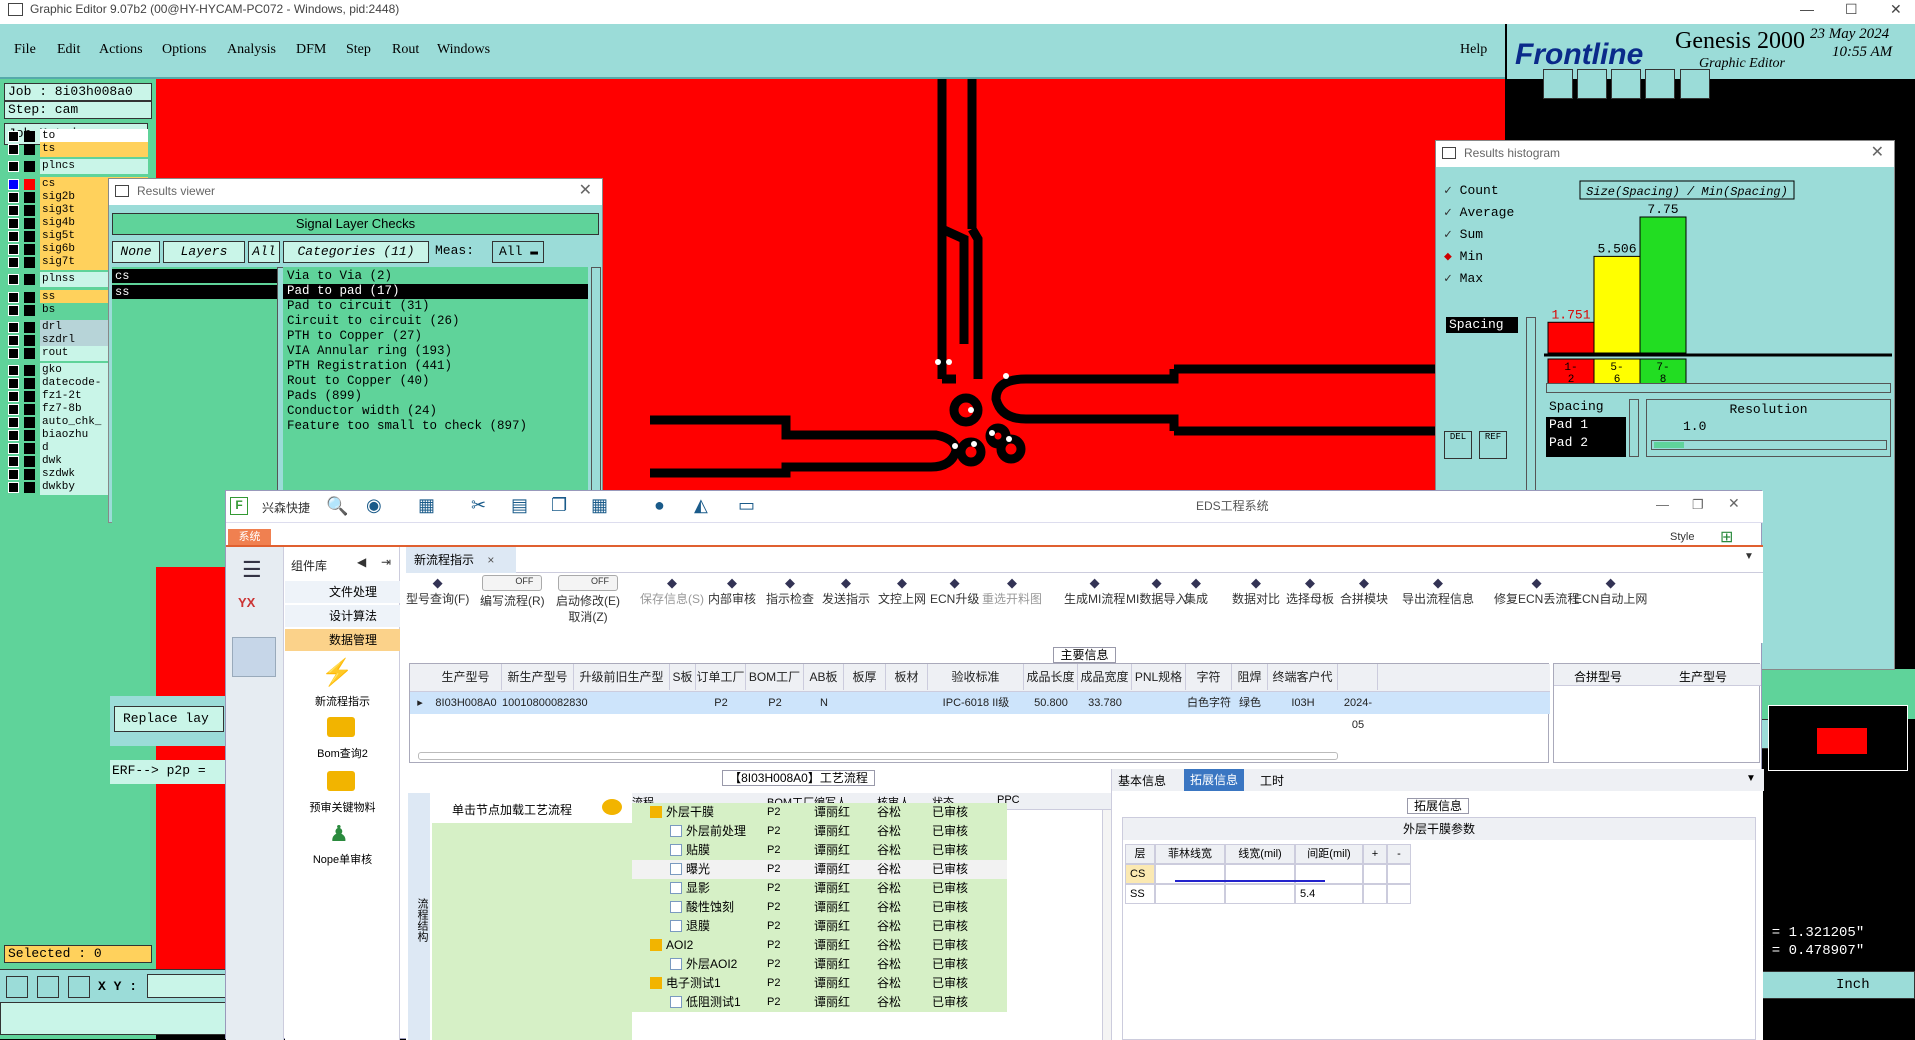 This screenshot has height=1040, width=1915. What do you see at coordinates (1094, 591) in the screenshot?
I see `toolbar-button: ◆ 生成MI流程` at bounding box center [1094, 591].